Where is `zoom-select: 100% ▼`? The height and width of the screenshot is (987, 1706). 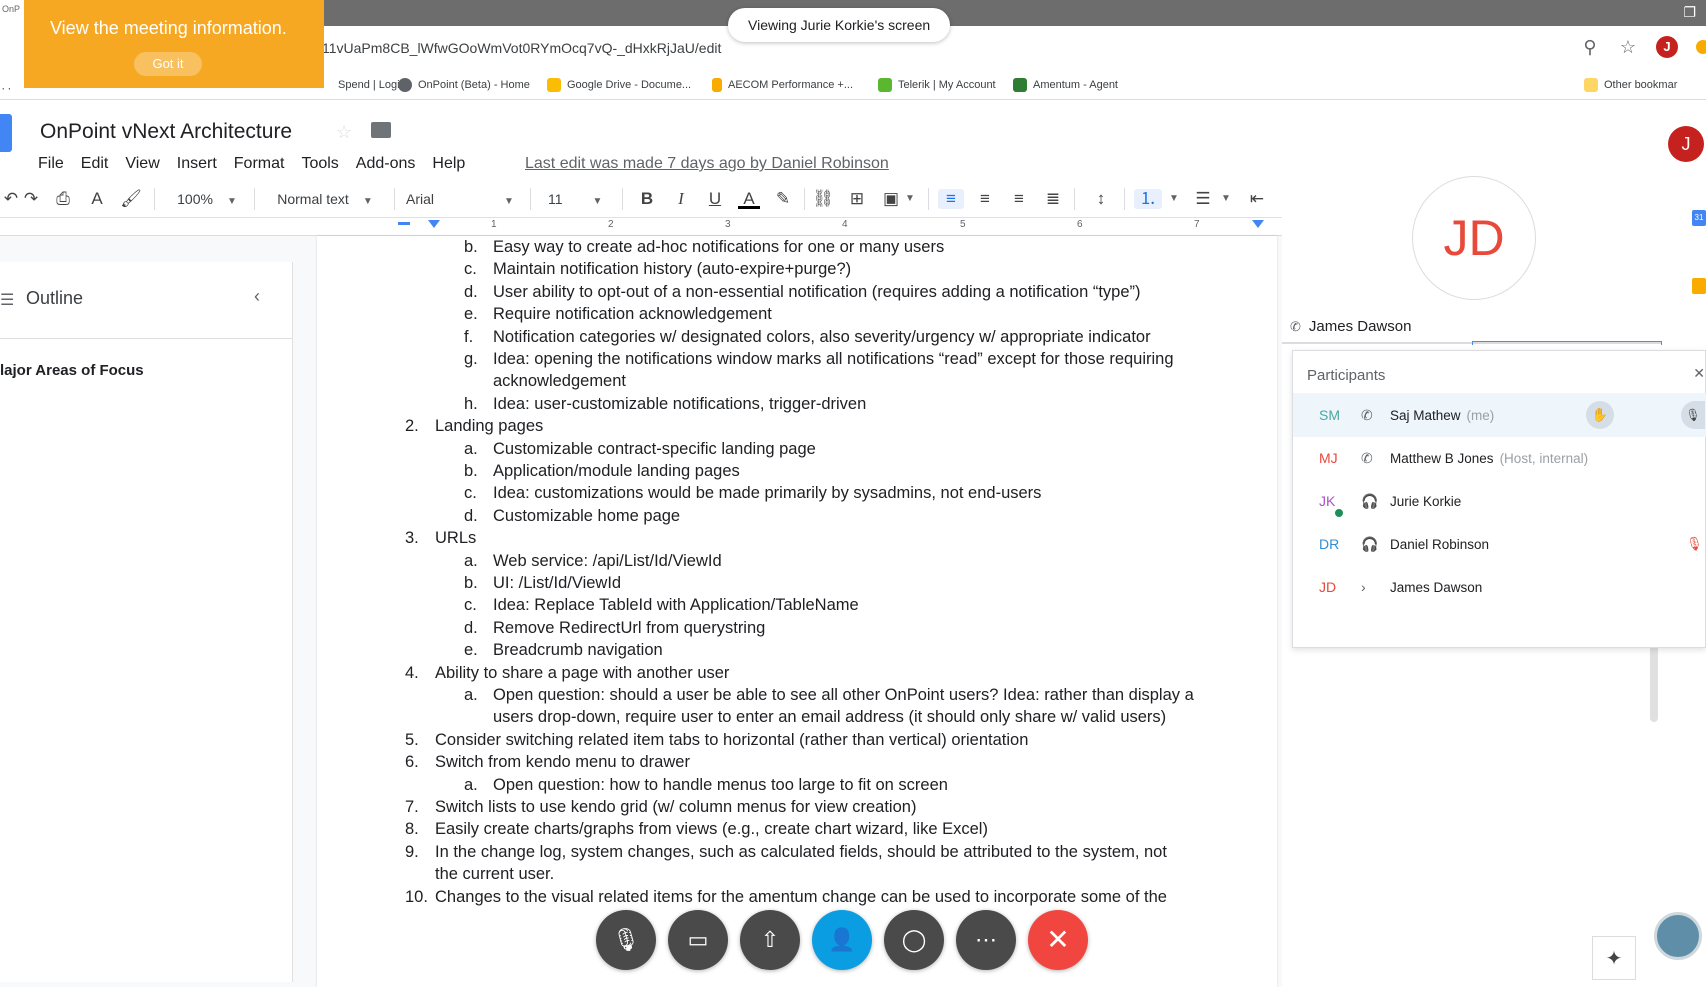 zoom-select: 100% ▼ is located at coordinates (207, 199).